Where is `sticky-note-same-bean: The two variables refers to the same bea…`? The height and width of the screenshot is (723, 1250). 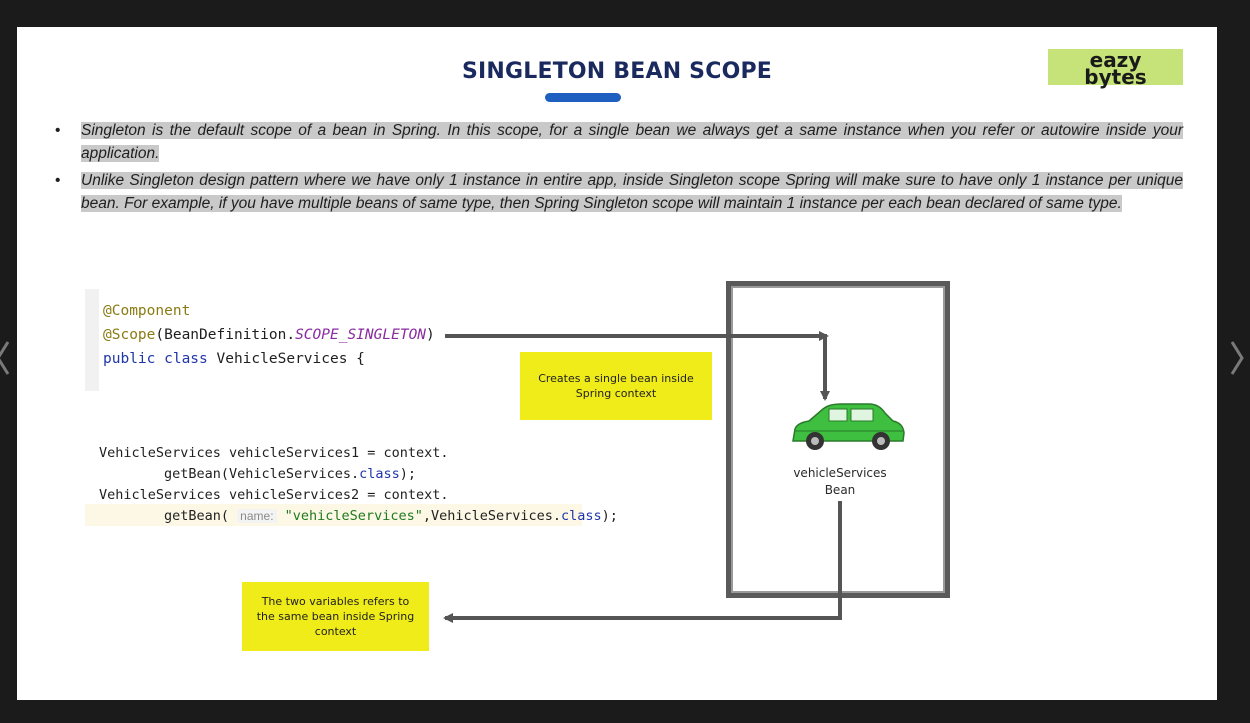
sticky-note-same-bean: The two variables refers to the same bea… is located at coordinates (335, 616).